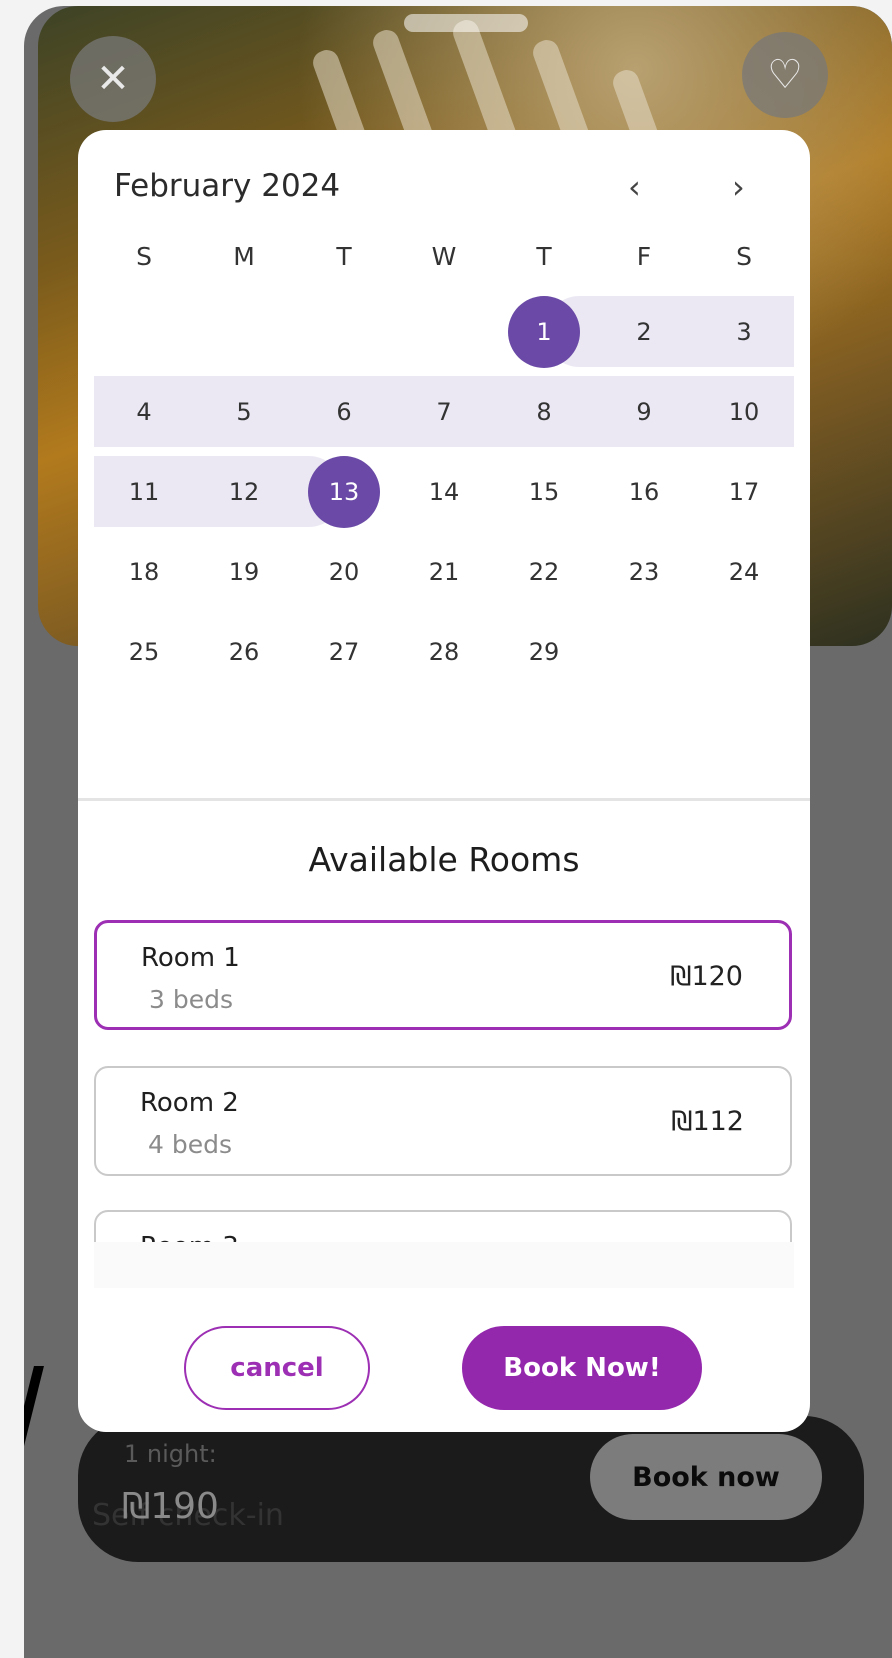 This screenshot has height=1658, width=892. Describe the element at coordinates (443, 975) in the screenshot. I see `room-card-1: Room 1 3 beds ₪120` at that location.